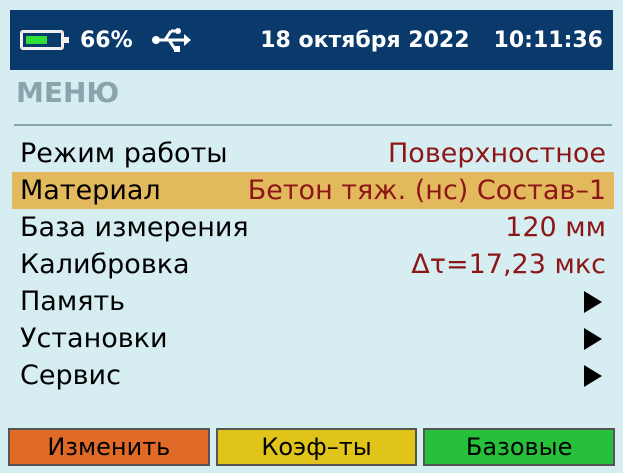 The height and width of the screenshot is (473, 623). Describe the element at coordinates (313, 227) in the screenshot. I see `menu-item-measurement-base: База измерения 120 мм` at that location.